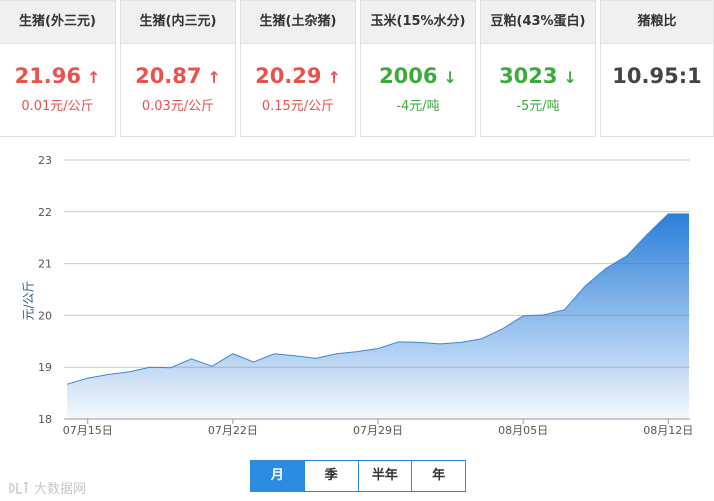 The height and width of the screenshot is (501, 714). I want to click on card-value: 2006, so click(408, 76).